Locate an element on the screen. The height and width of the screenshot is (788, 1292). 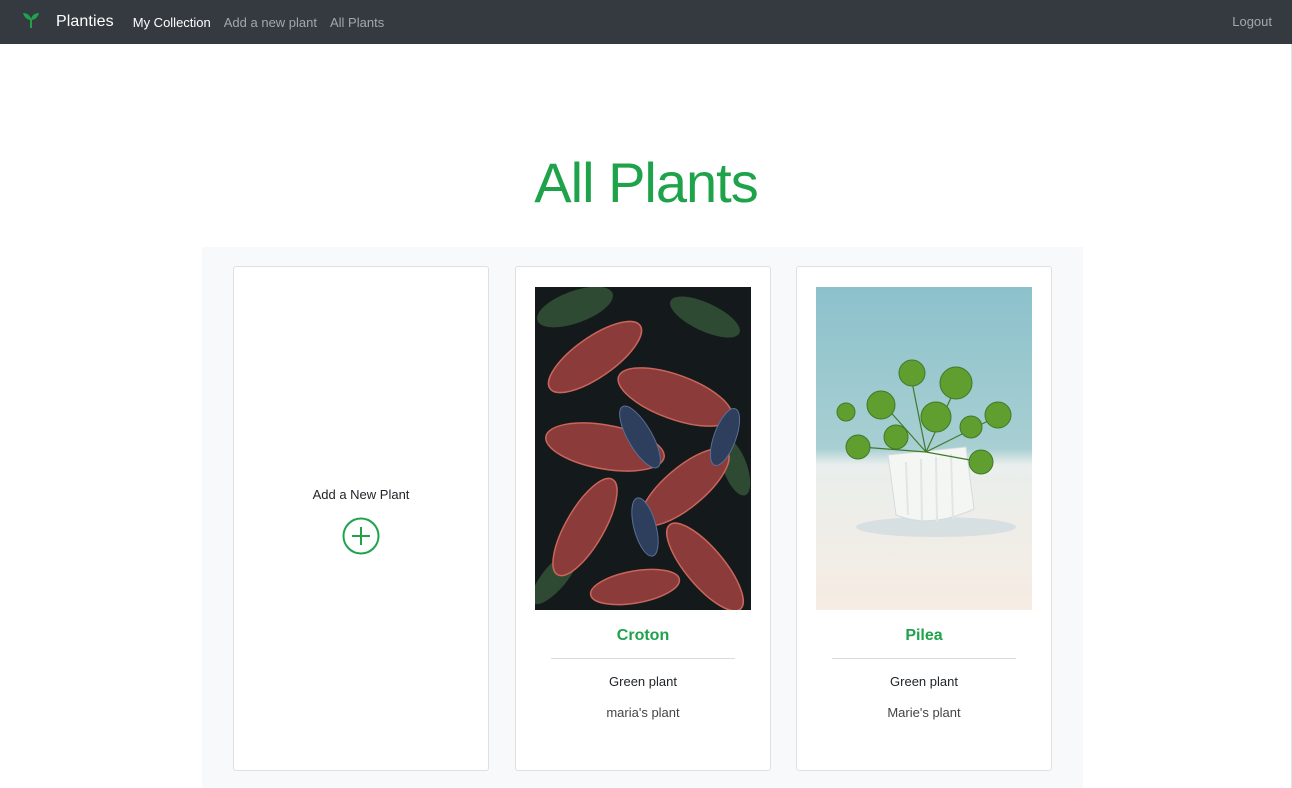
pilea-pot-photo is located at coordinates (924, 448).